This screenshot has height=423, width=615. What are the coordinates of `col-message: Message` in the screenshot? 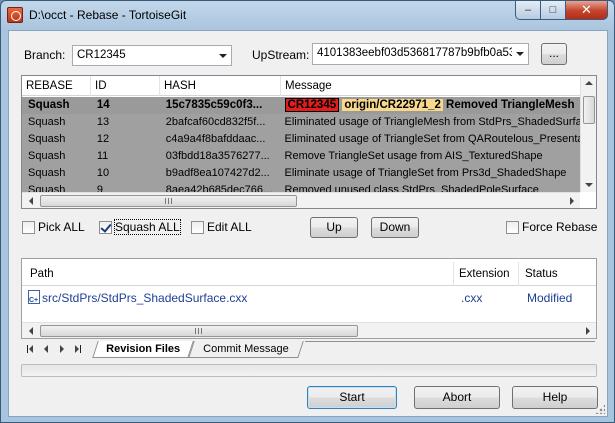 It's located at (431, 86).